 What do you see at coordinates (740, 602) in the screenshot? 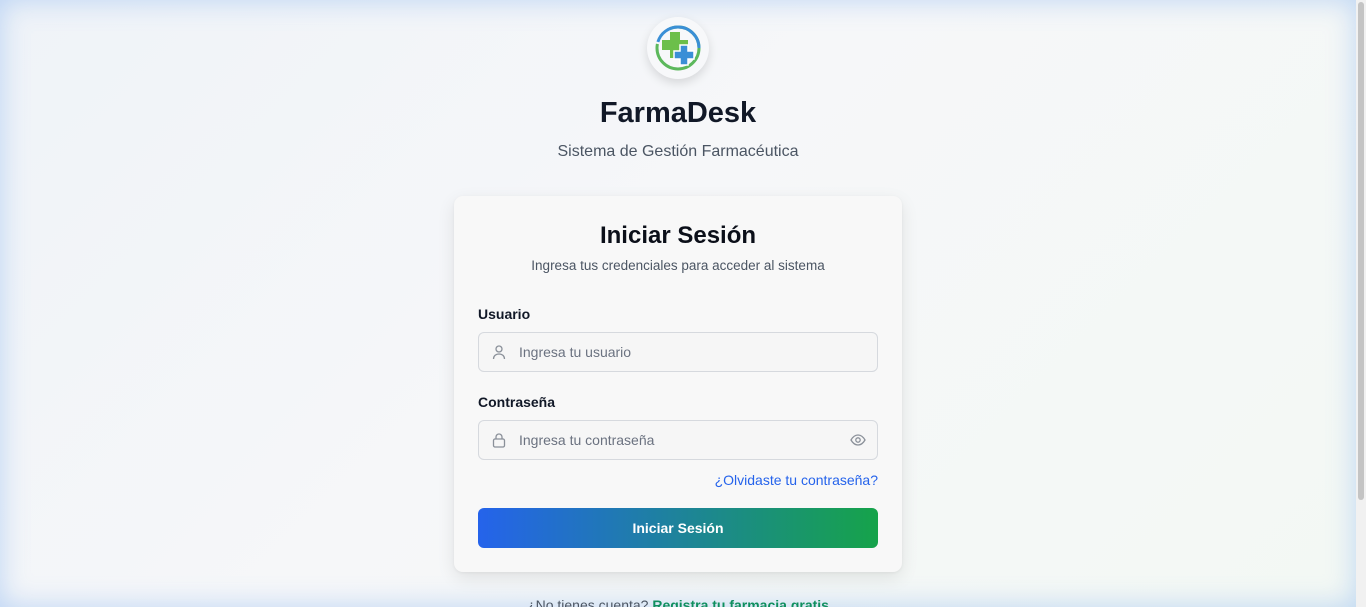
I see `register-link: Registra tu farmacia gratis` at bounding box center [740, 602].